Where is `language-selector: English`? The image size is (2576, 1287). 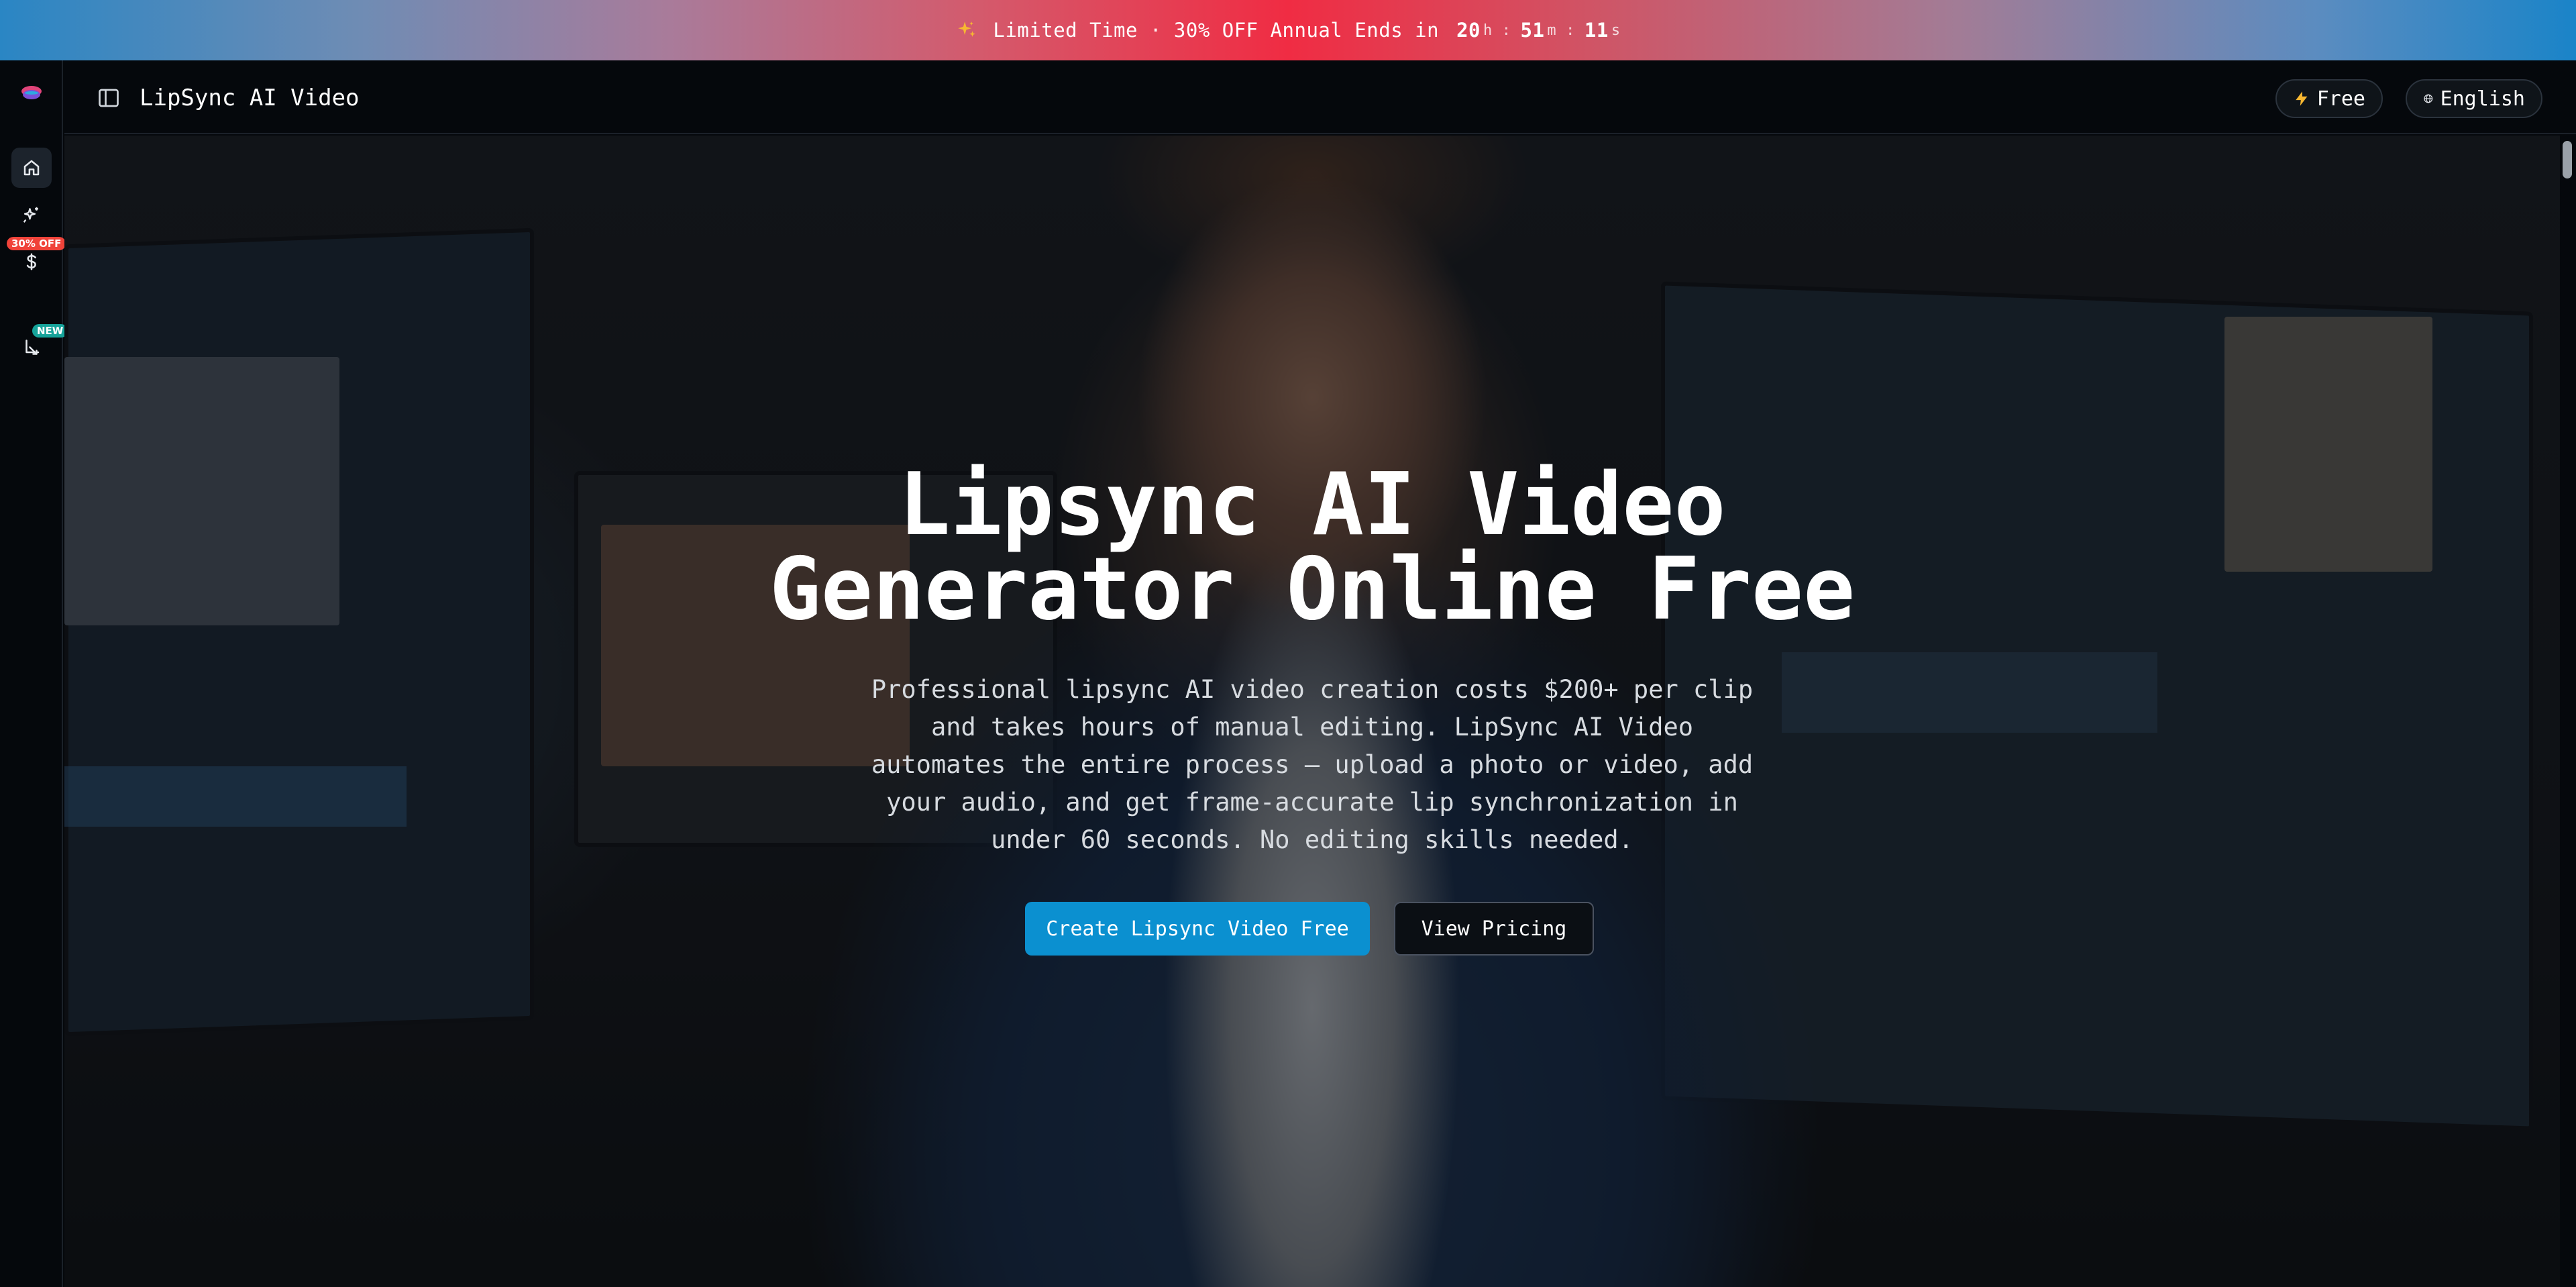
language-selector: English is located at coordinates (2474, 98).